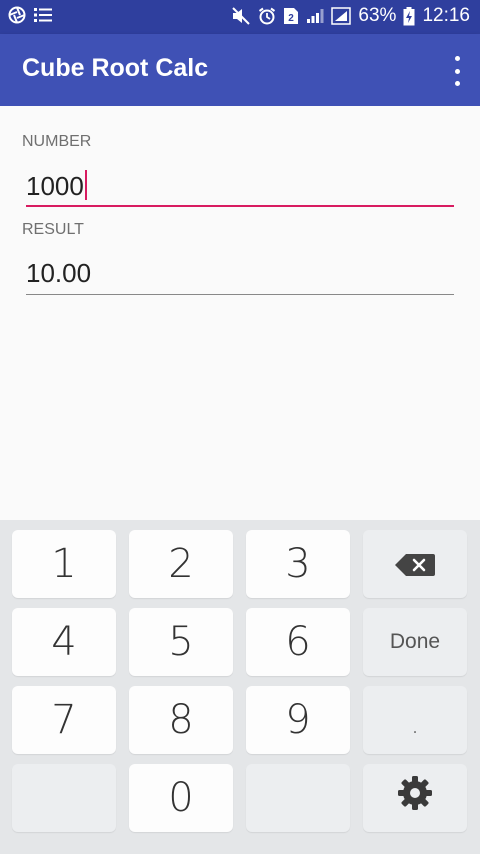 The width and height of the screenshot is (480, 854). I want to click on key-7: 7, so click(64, 720).